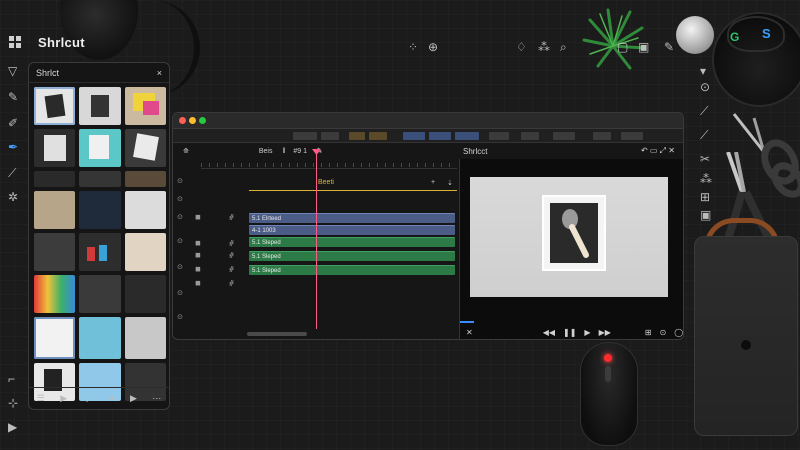 This screenshot has width=800, height=450. Describe the element at coordinates (12, 173) in the screenshot. I see `wand-icon: ⟋` at that location.